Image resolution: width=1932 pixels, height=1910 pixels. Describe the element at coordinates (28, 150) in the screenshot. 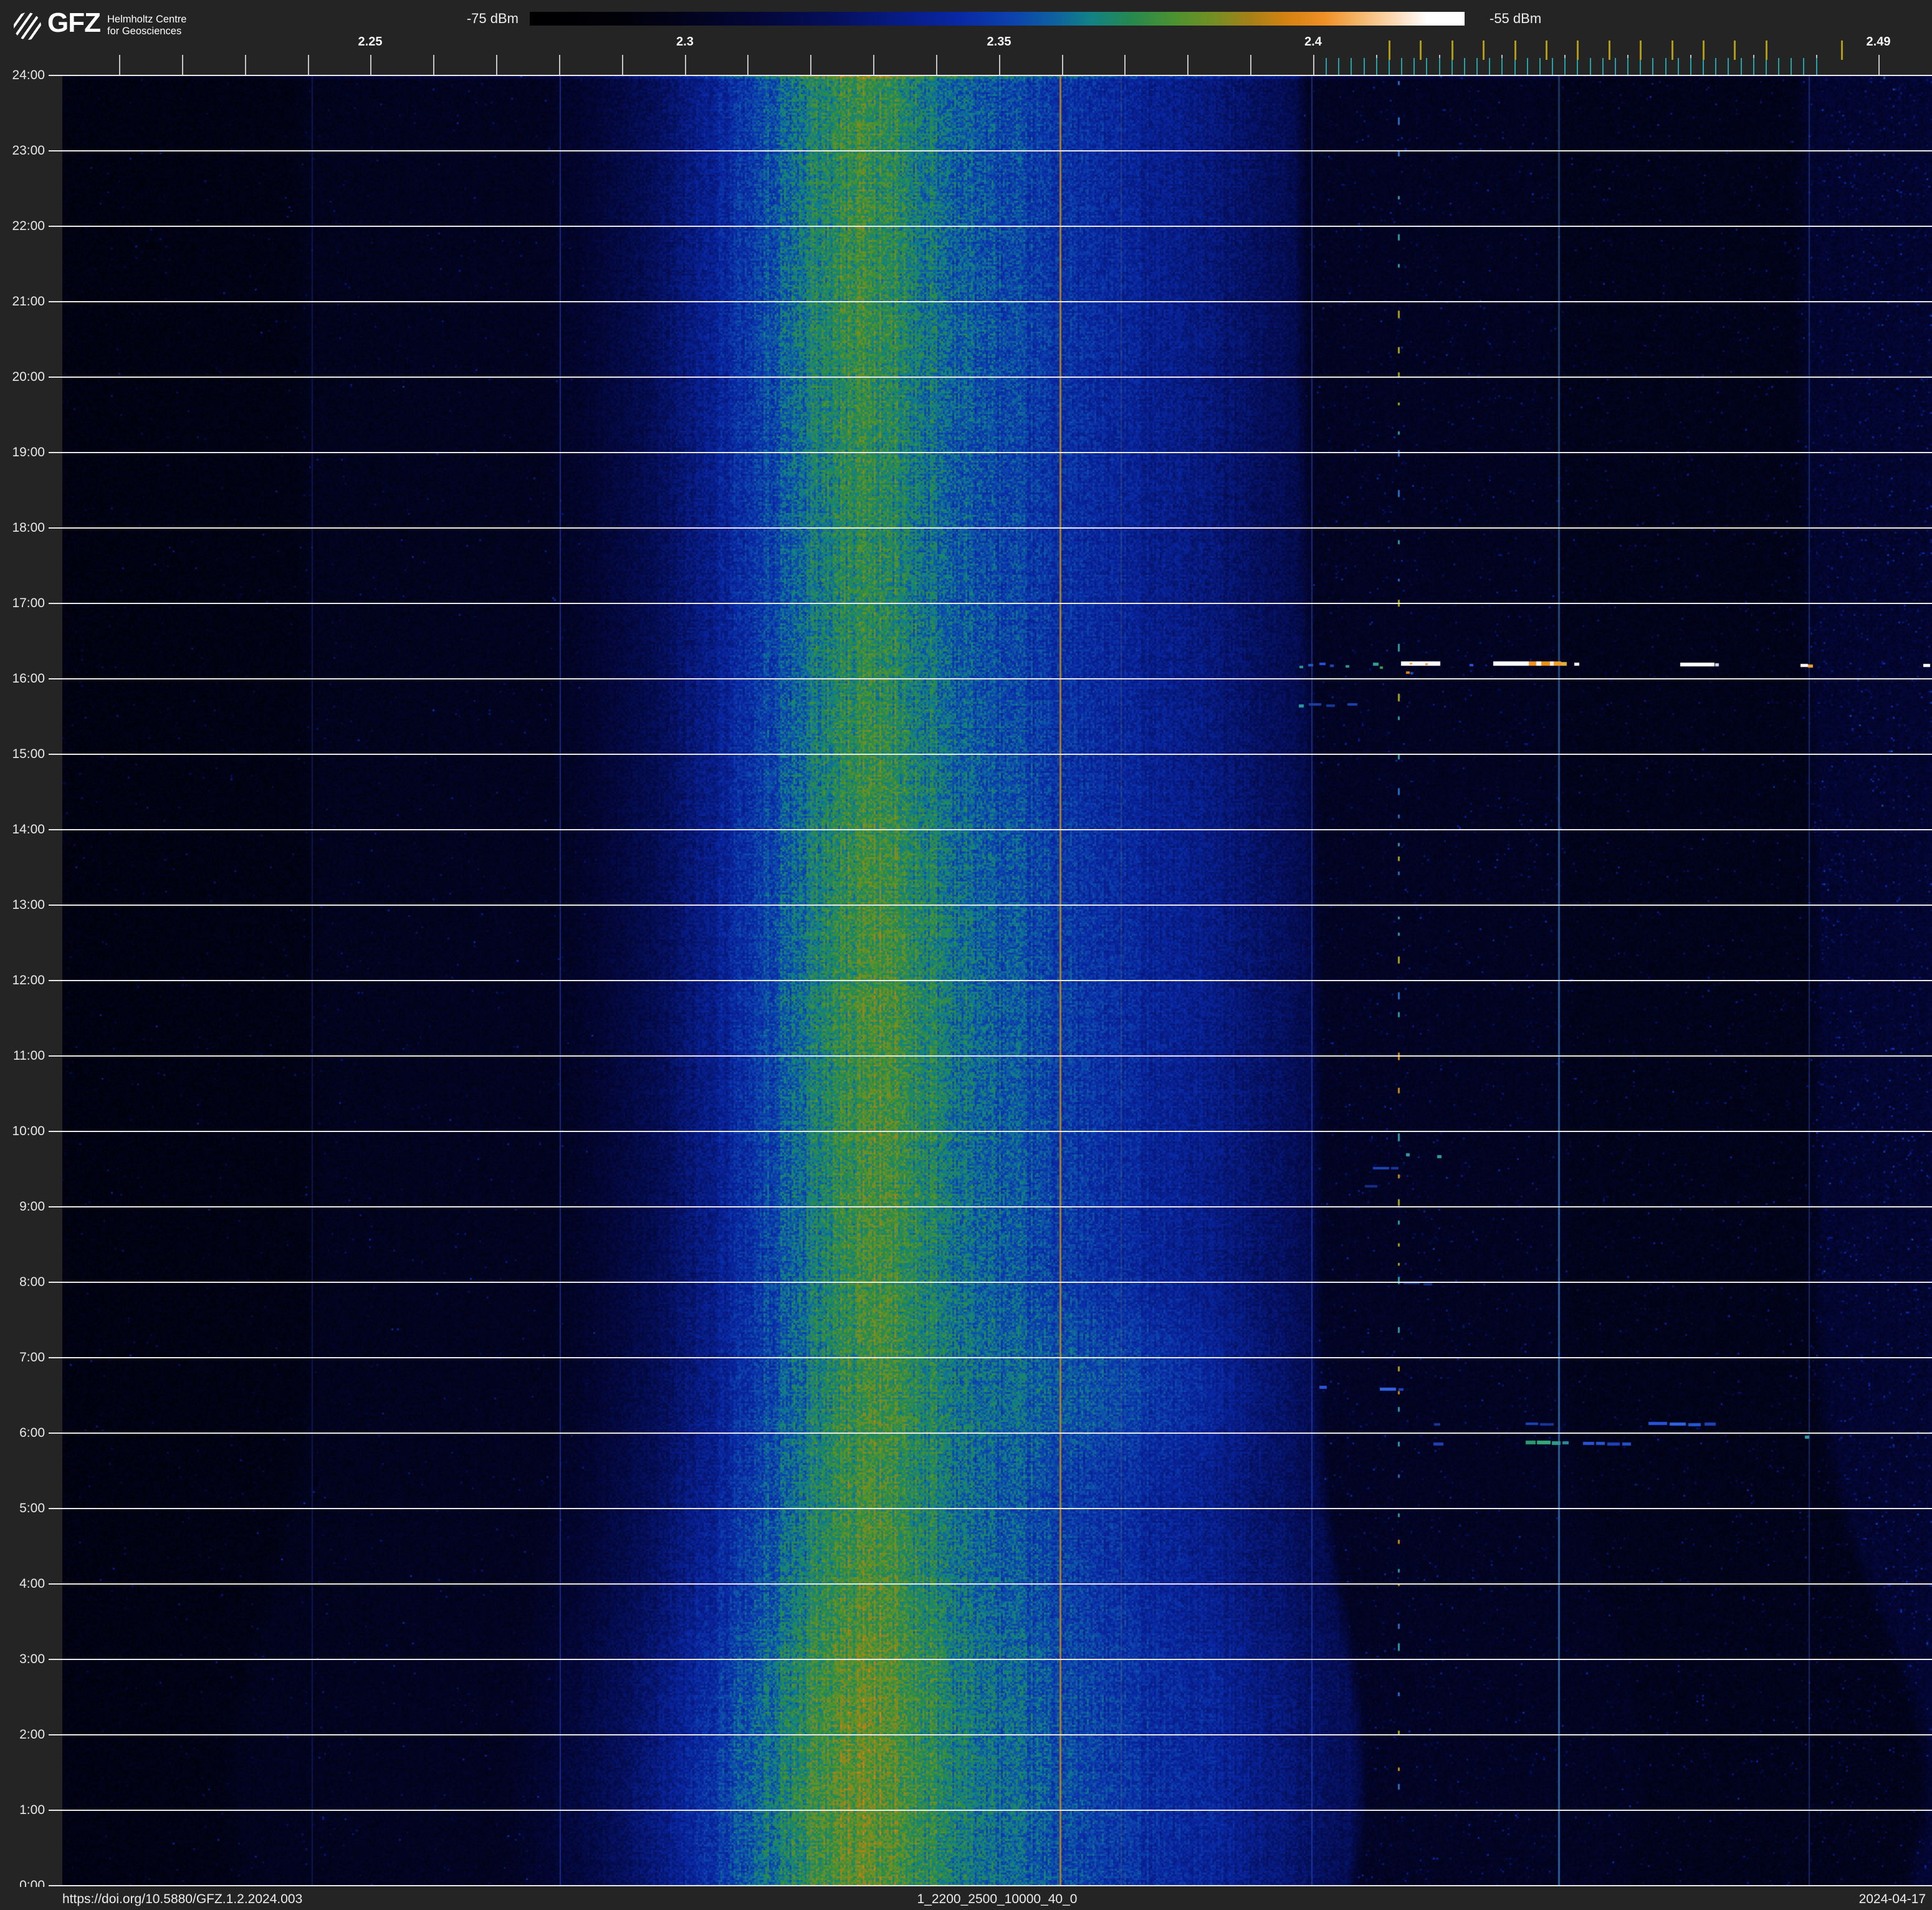

I see `time-axis-label: 23:00` at that location.